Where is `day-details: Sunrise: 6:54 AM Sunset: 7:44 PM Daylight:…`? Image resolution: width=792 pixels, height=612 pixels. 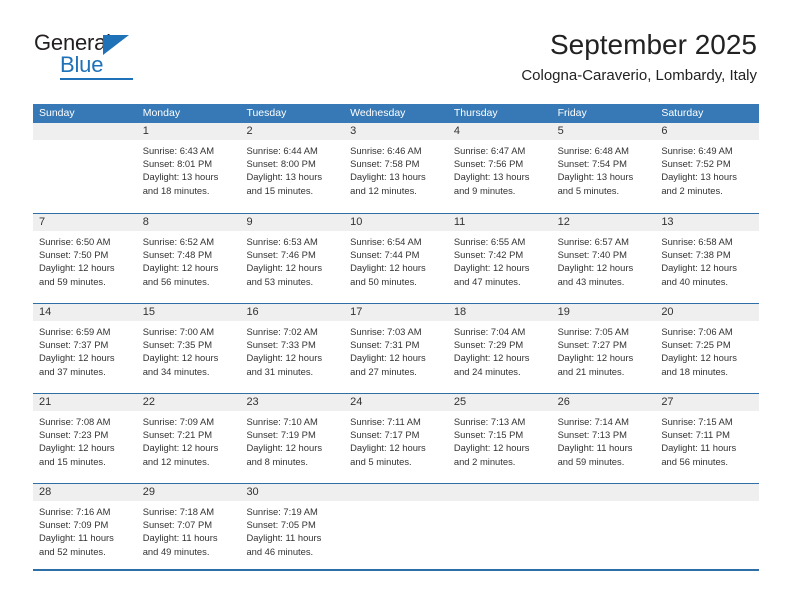 day-details: Sunrise: 6:54 AM Sunset: 7:44 PM Daylight:… is located at coordinates (396, 259).